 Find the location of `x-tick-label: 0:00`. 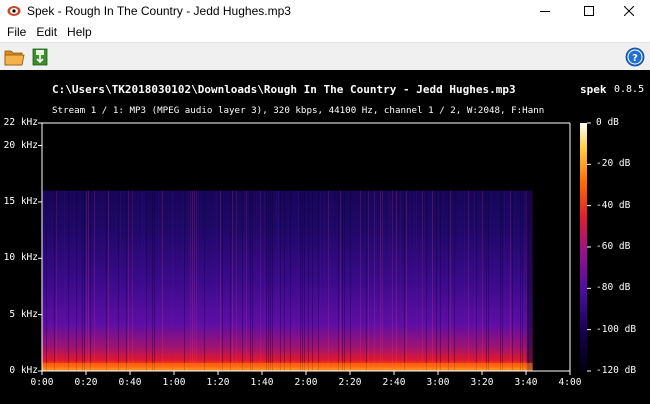

x-tick-label: 0:00 is located at coordinates (42, 382).